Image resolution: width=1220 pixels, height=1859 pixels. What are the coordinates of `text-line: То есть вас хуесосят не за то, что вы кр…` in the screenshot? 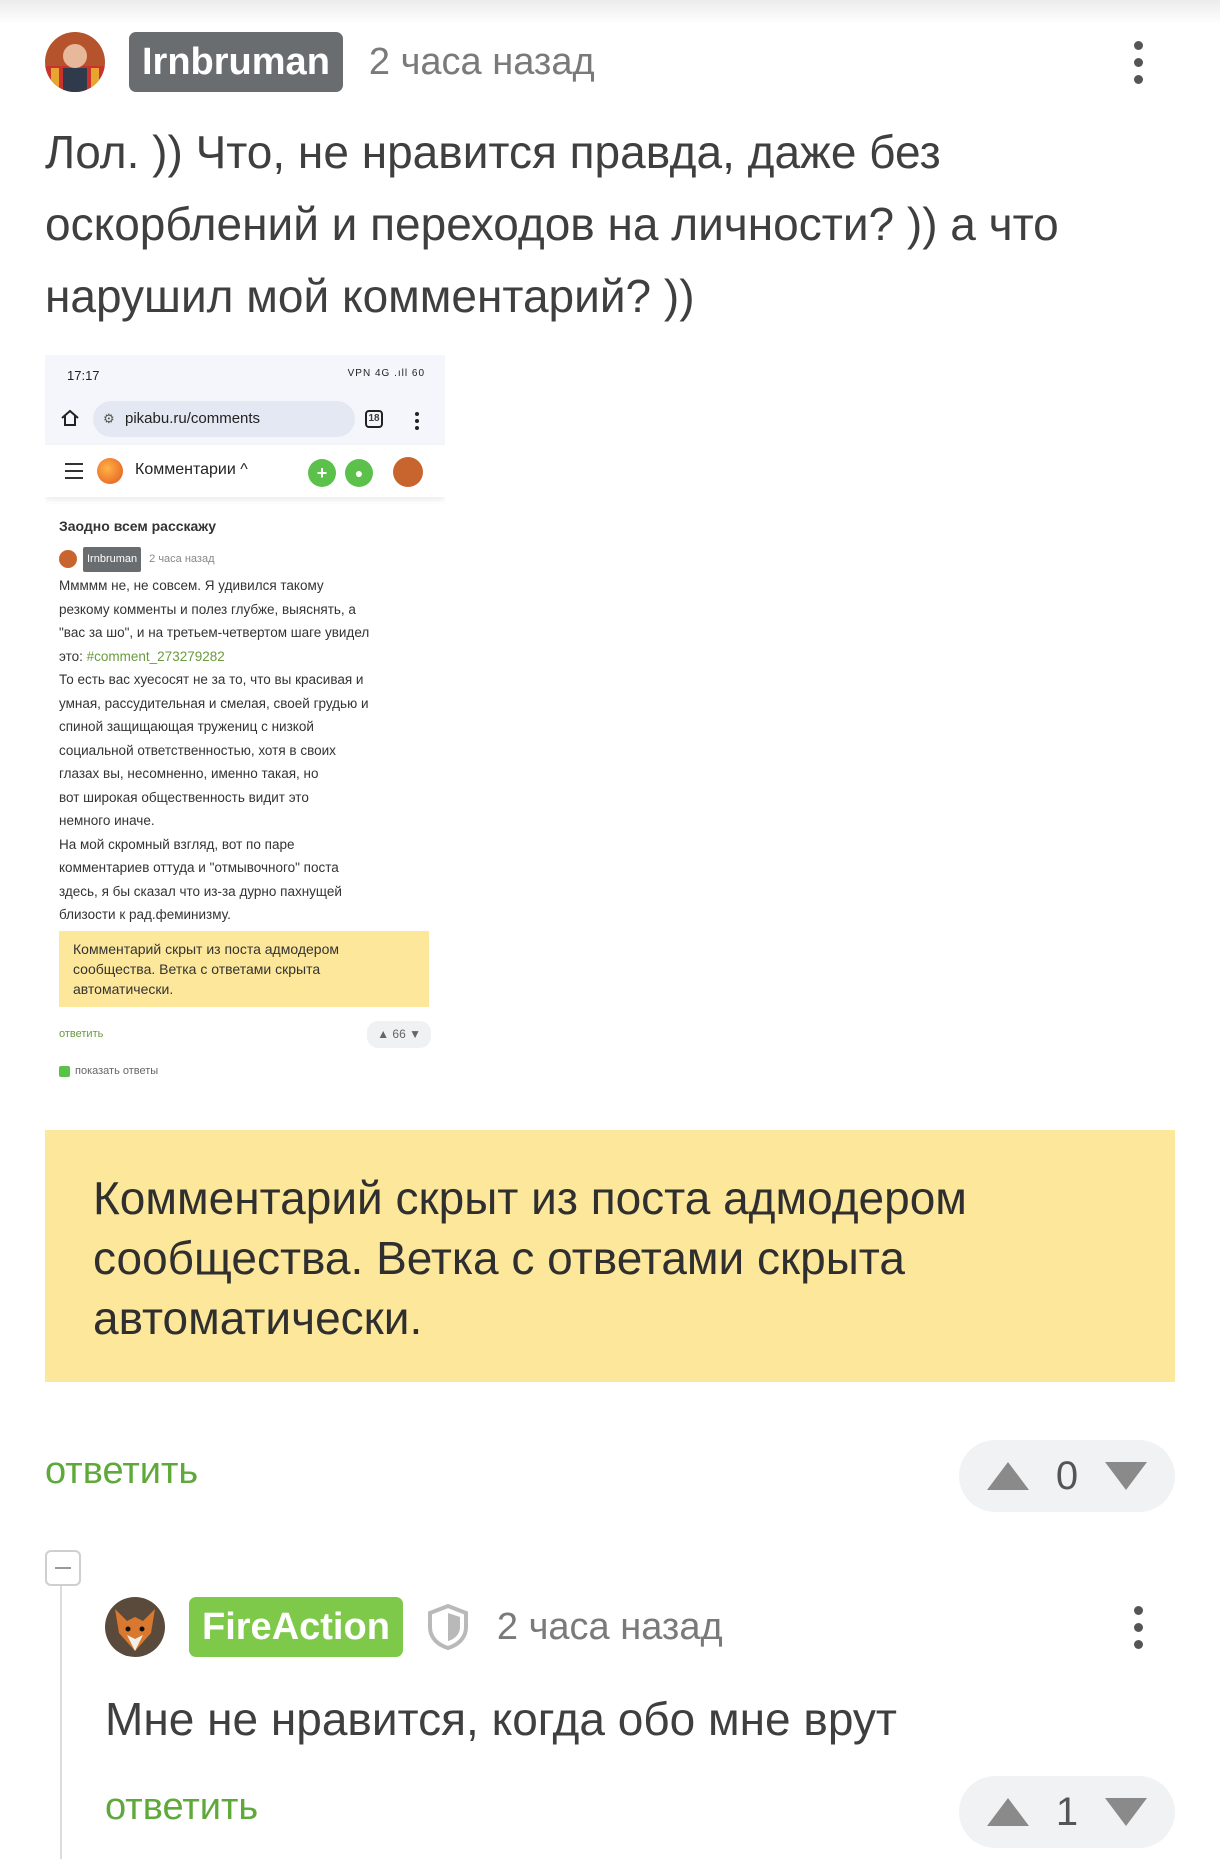 It's located at (211, 679).